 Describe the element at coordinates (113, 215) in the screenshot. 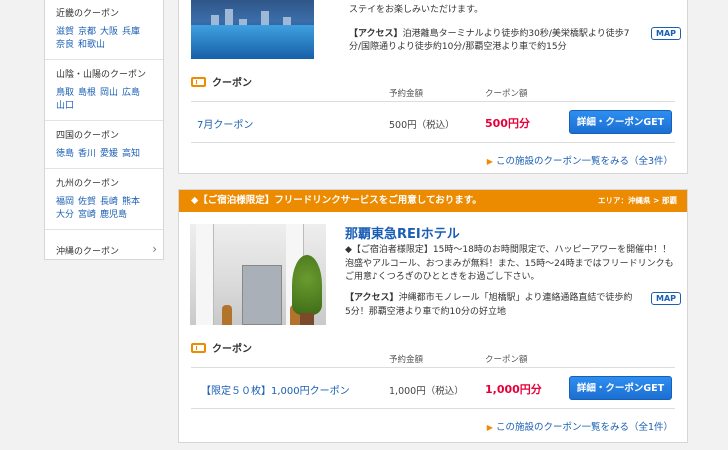

I see `region-link: 鹿児島` at that location.